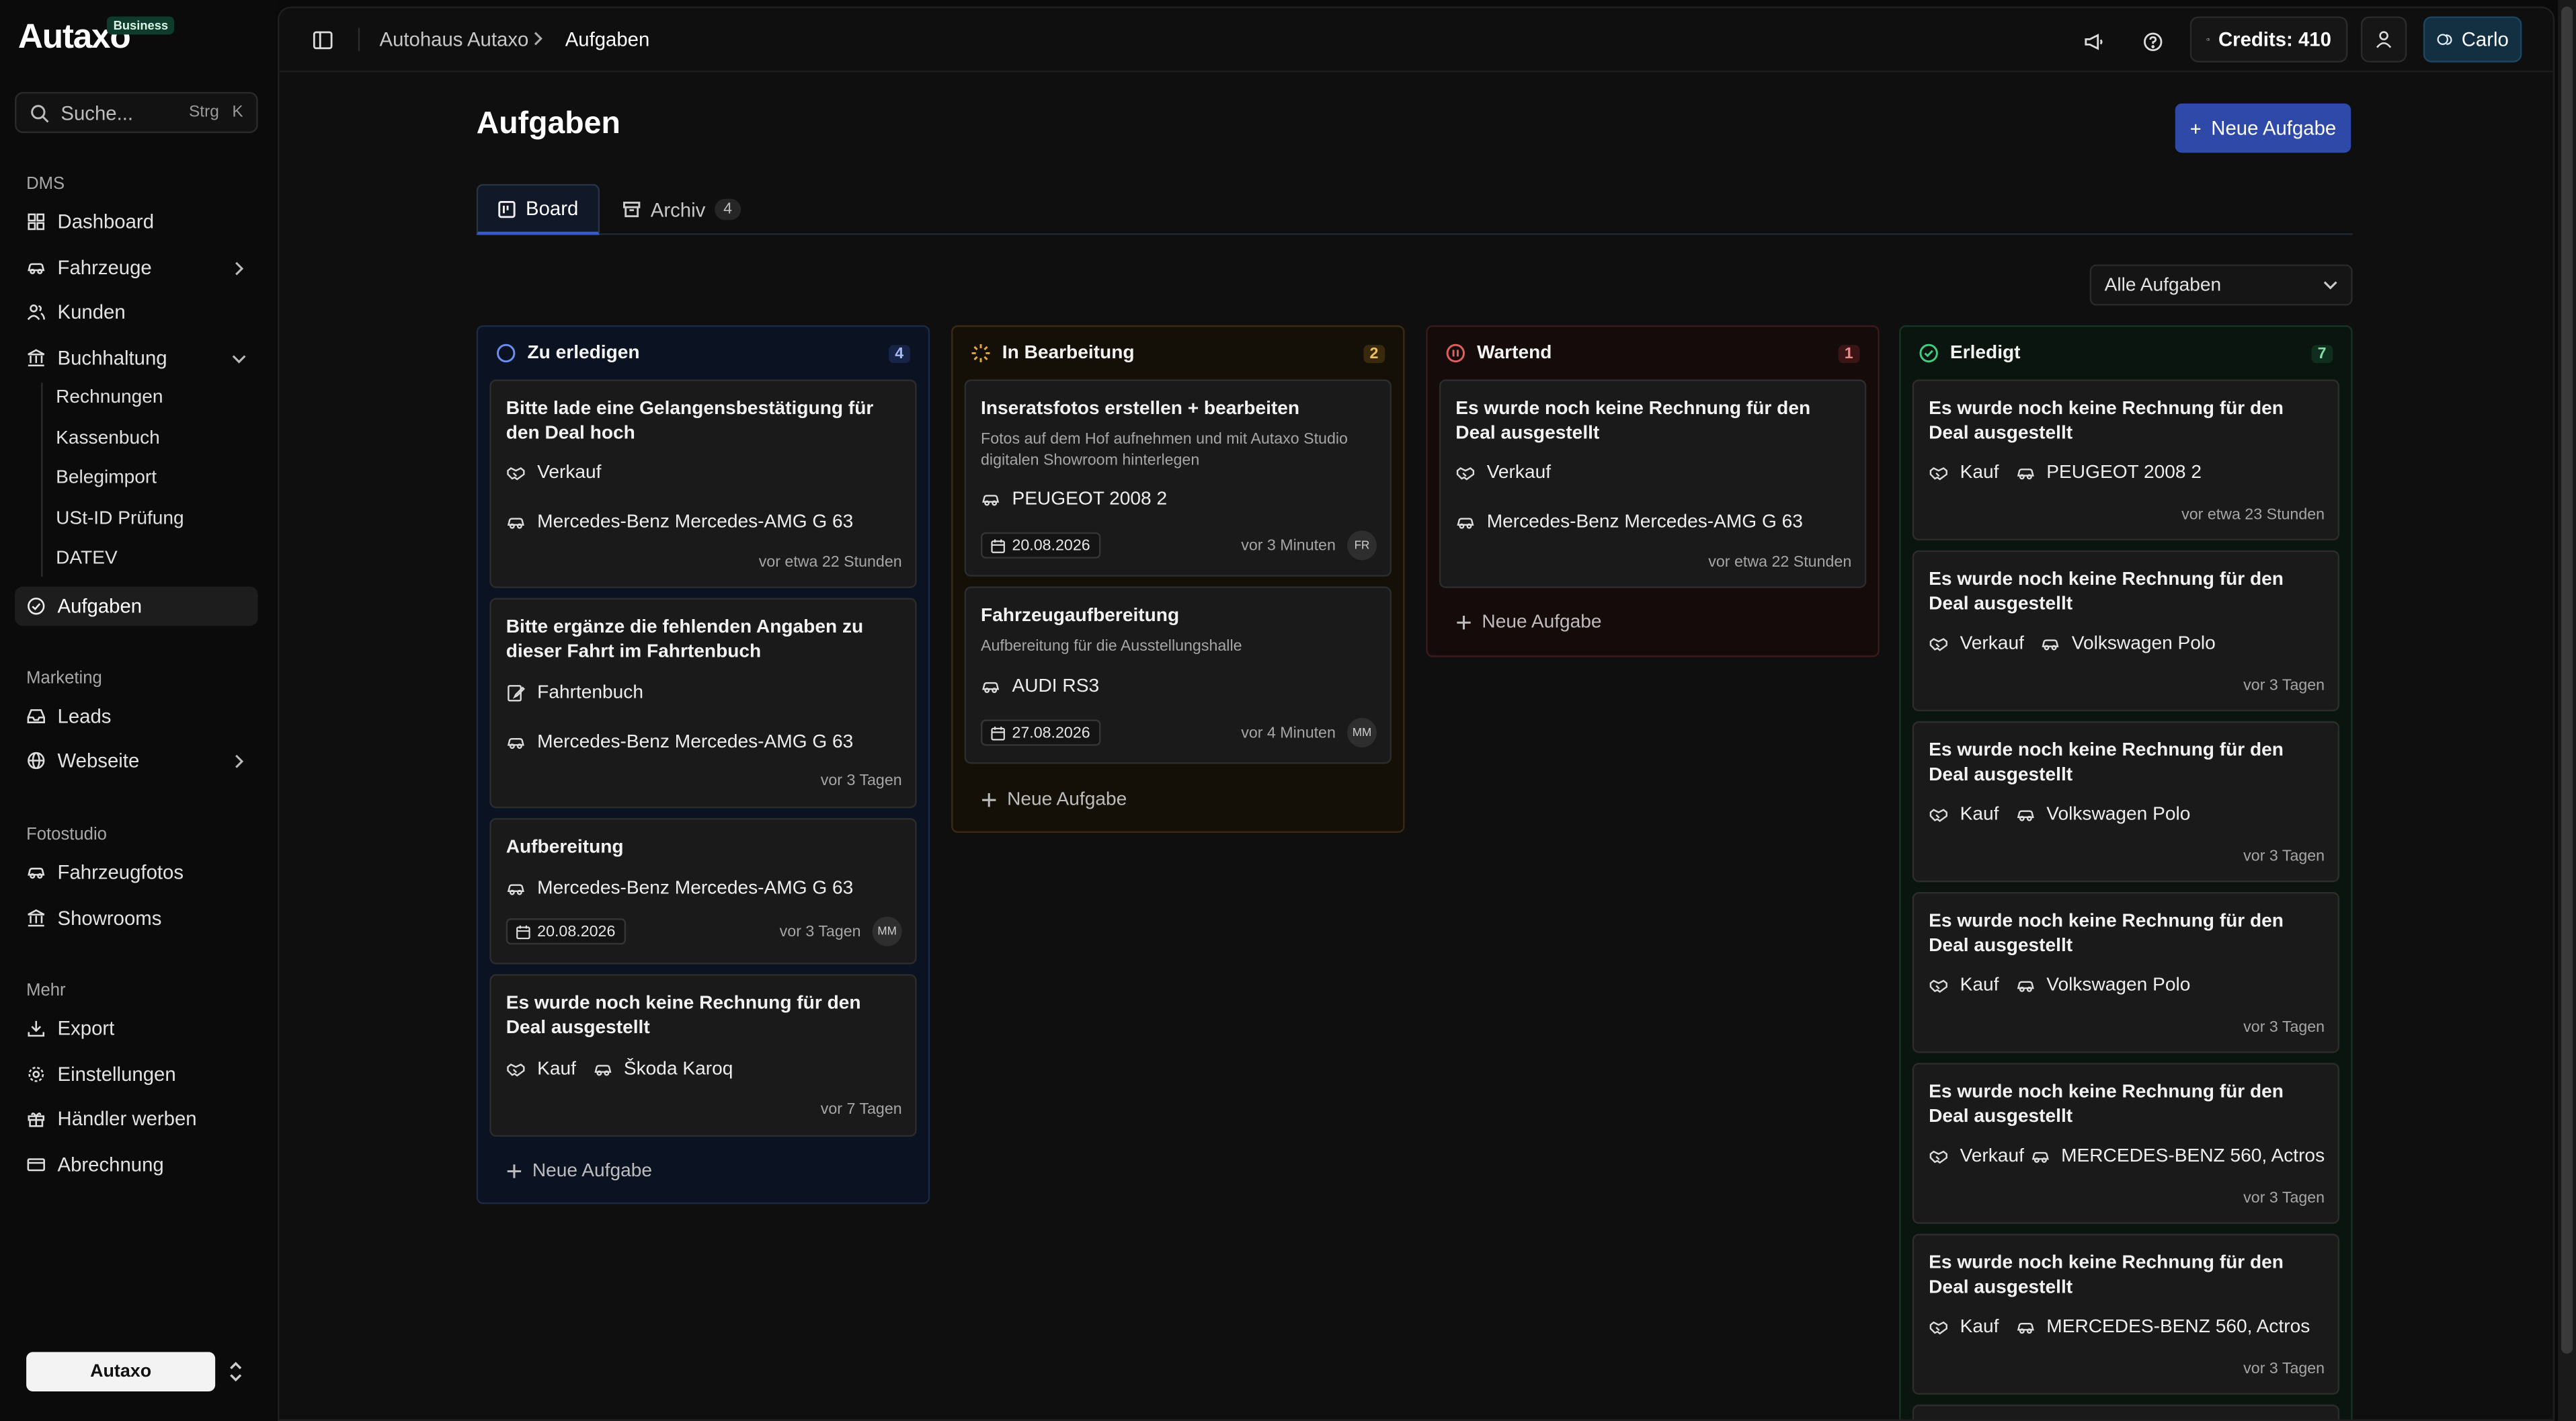 The width and height of the screenshot is (2576, 1421). I want to click on section-dms: DMS, so click(45, 184).